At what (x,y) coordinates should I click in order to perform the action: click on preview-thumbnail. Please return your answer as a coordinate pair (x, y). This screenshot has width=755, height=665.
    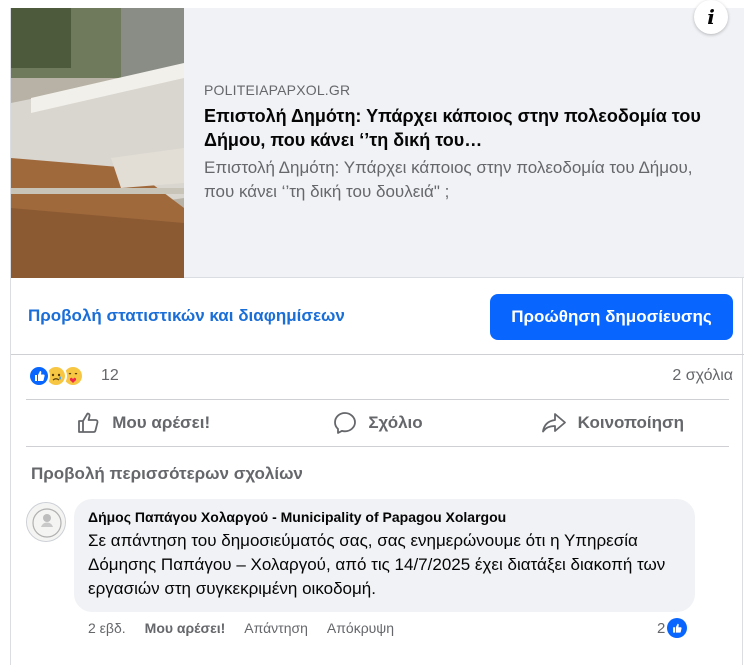
    Looking at the image, I should click on (97, 143).